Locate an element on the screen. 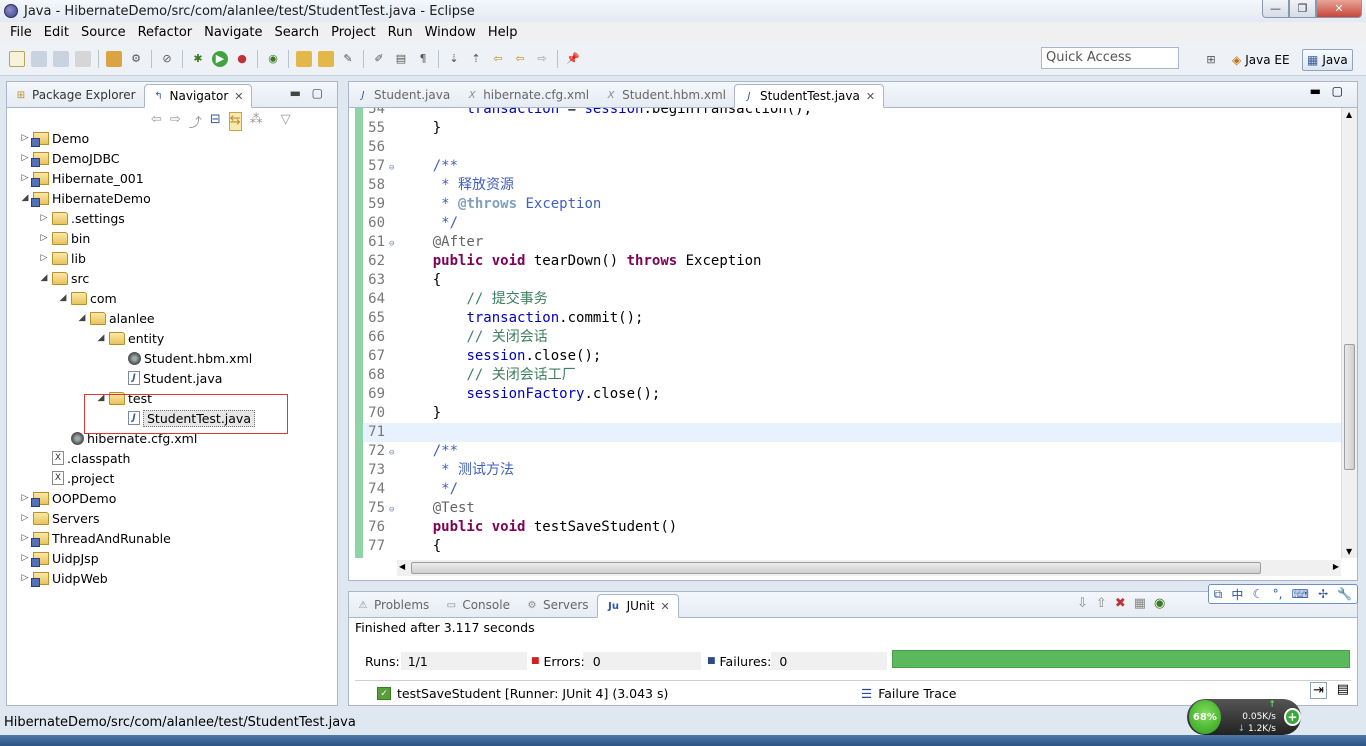 Image resolution: width=1366 pixels, height=746 pixels. tab-console: ▭ Console is located at coordinates (477, 605).